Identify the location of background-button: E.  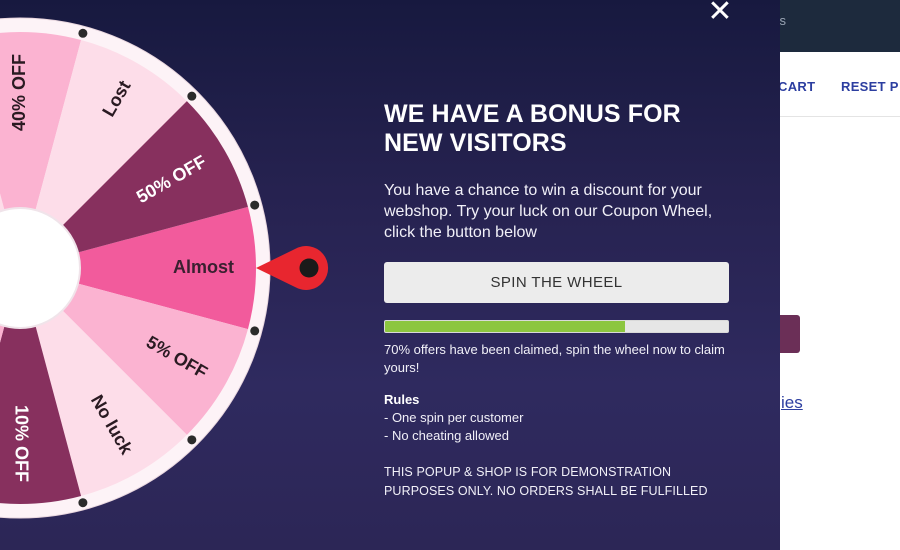
(790, 334).